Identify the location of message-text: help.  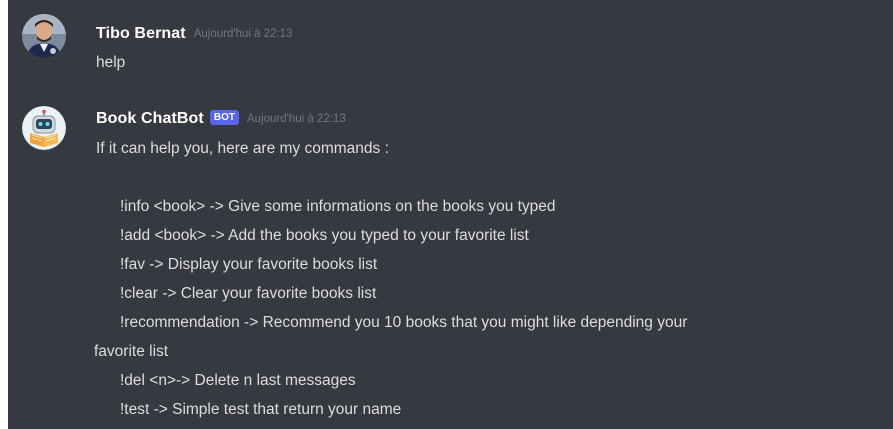
(111, 62).